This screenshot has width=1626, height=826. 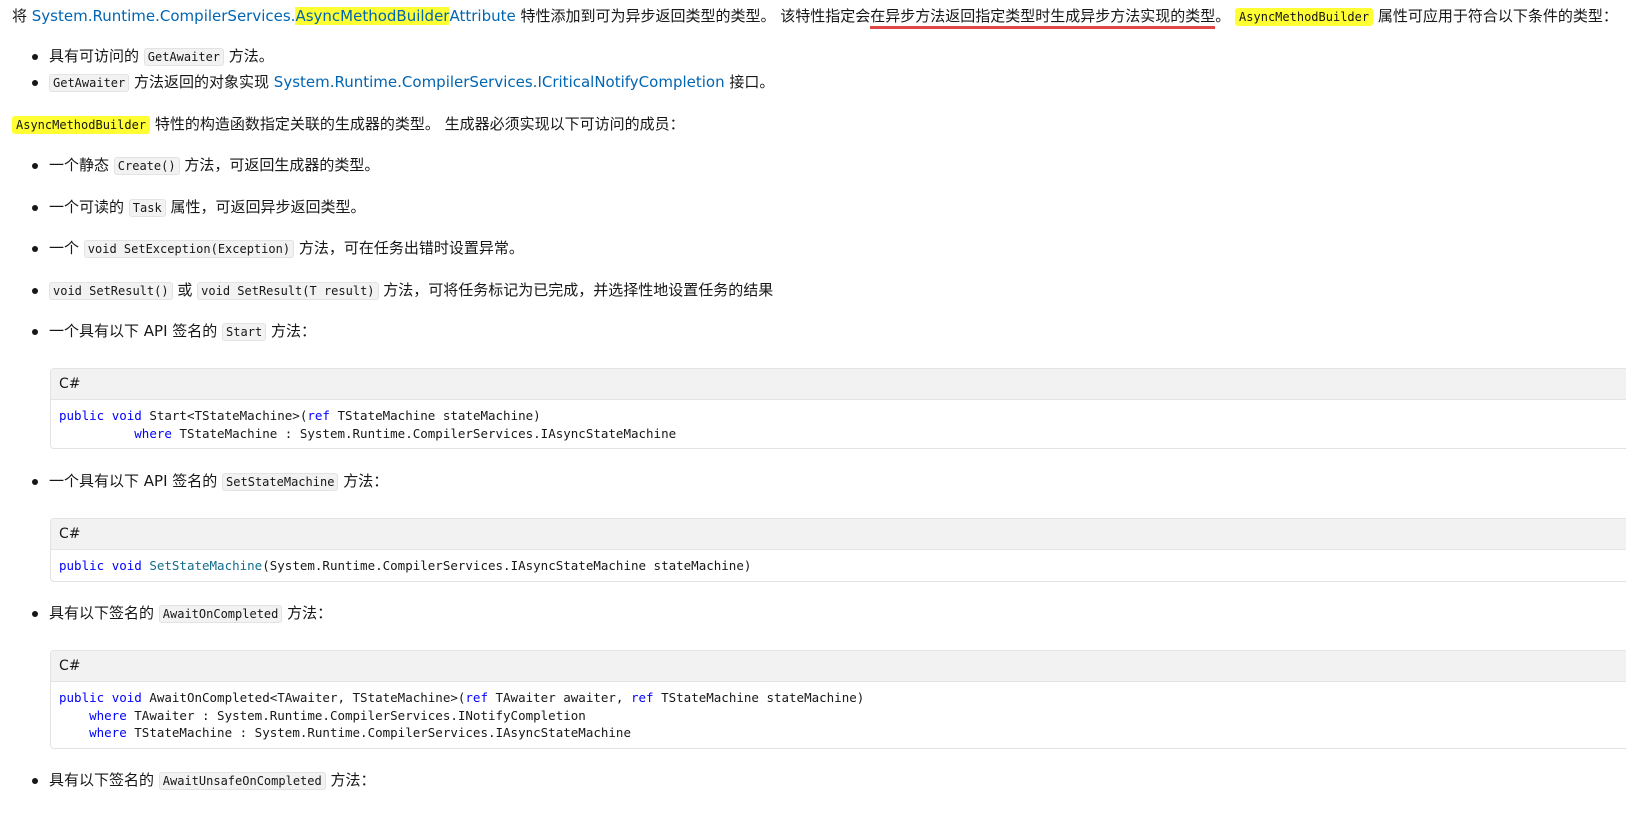 What do you see at coordinates (244, 332) in the screenshot?
I see `inline-code: Start` at bounding box center [244, 332].